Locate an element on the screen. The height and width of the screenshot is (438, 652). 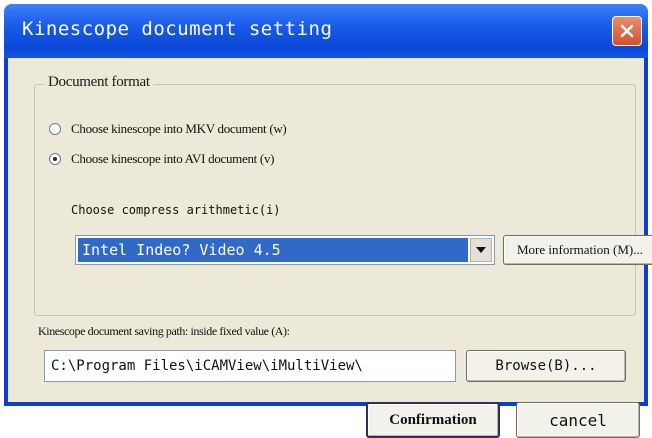
cancel-button: cancel is located at coordinates (578, 420).